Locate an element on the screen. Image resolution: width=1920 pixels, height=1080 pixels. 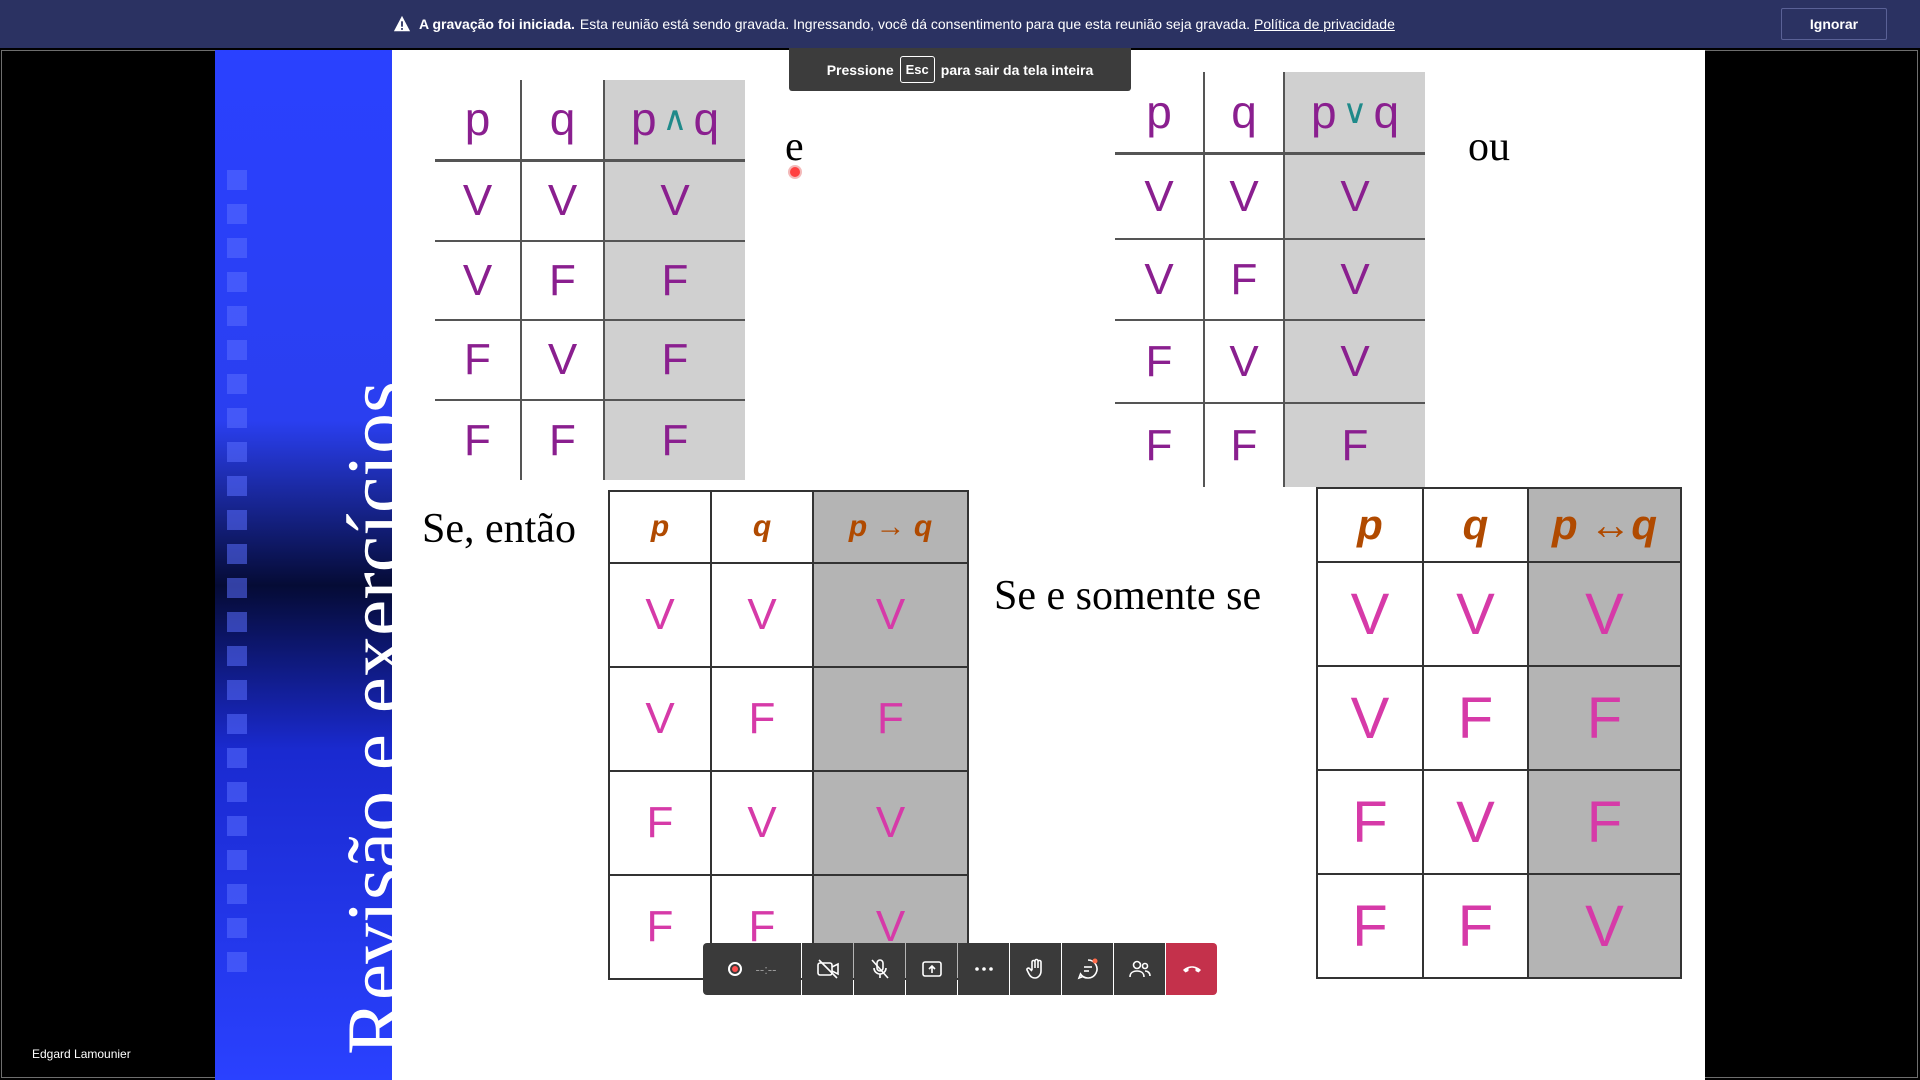
raise-hand-button is located at coordinates (1035, 969).